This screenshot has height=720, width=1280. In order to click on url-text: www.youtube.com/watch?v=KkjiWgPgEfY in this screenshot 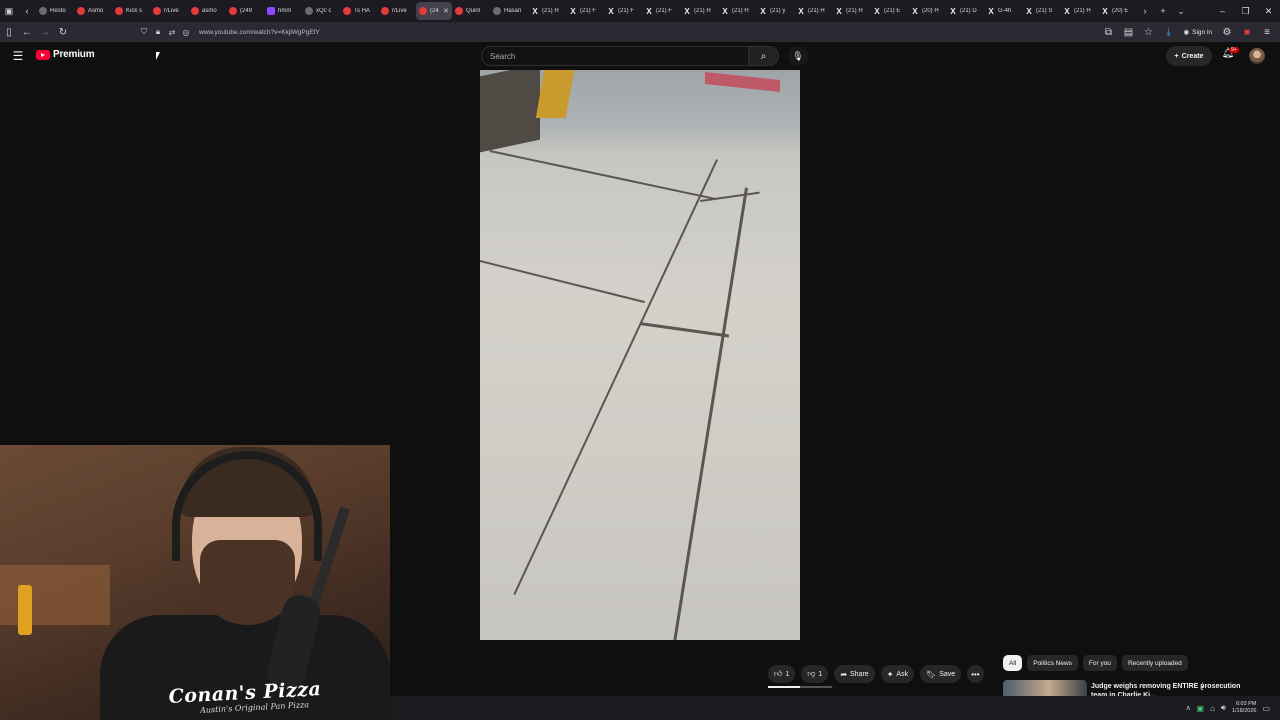, I will do `click(259, 32)`.